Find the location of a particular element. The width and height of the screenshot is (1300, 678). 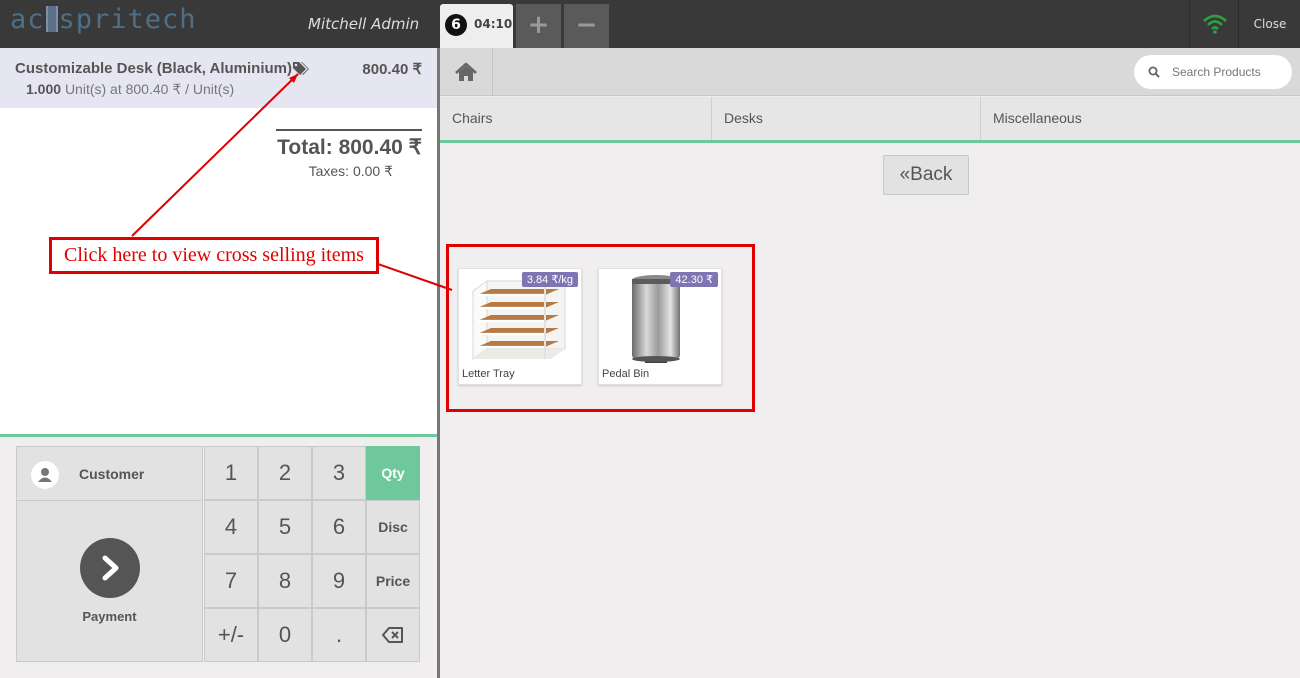

numpad-key-8: 8 is located at coordinates (285, 581).